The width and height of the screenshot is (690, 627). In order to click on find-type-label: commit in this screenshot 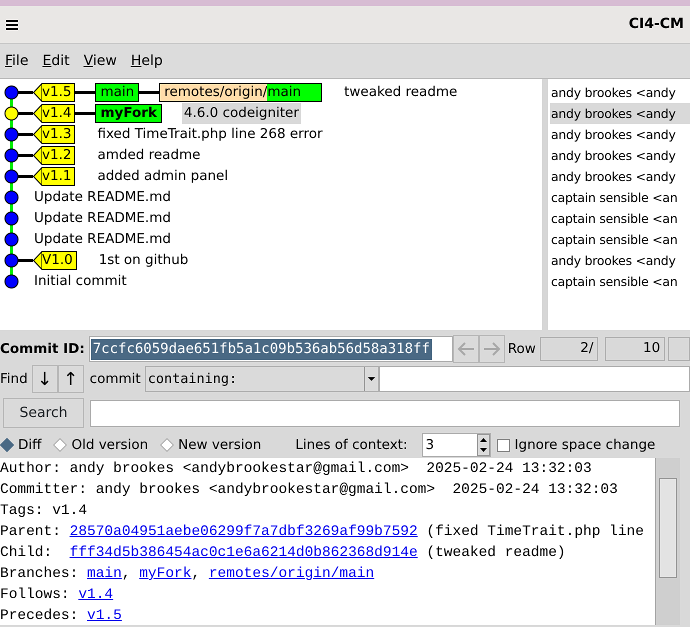, I will do `click(115, 379)`.